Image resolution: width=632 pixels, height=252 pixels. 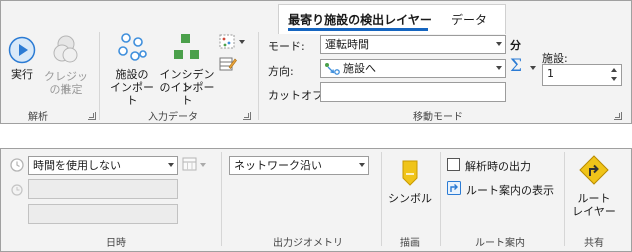 What do you see at coordinates (594, 198) in the screenshot?
I see `route-layer-label-1: ルート` at bounding box center [594, 198].